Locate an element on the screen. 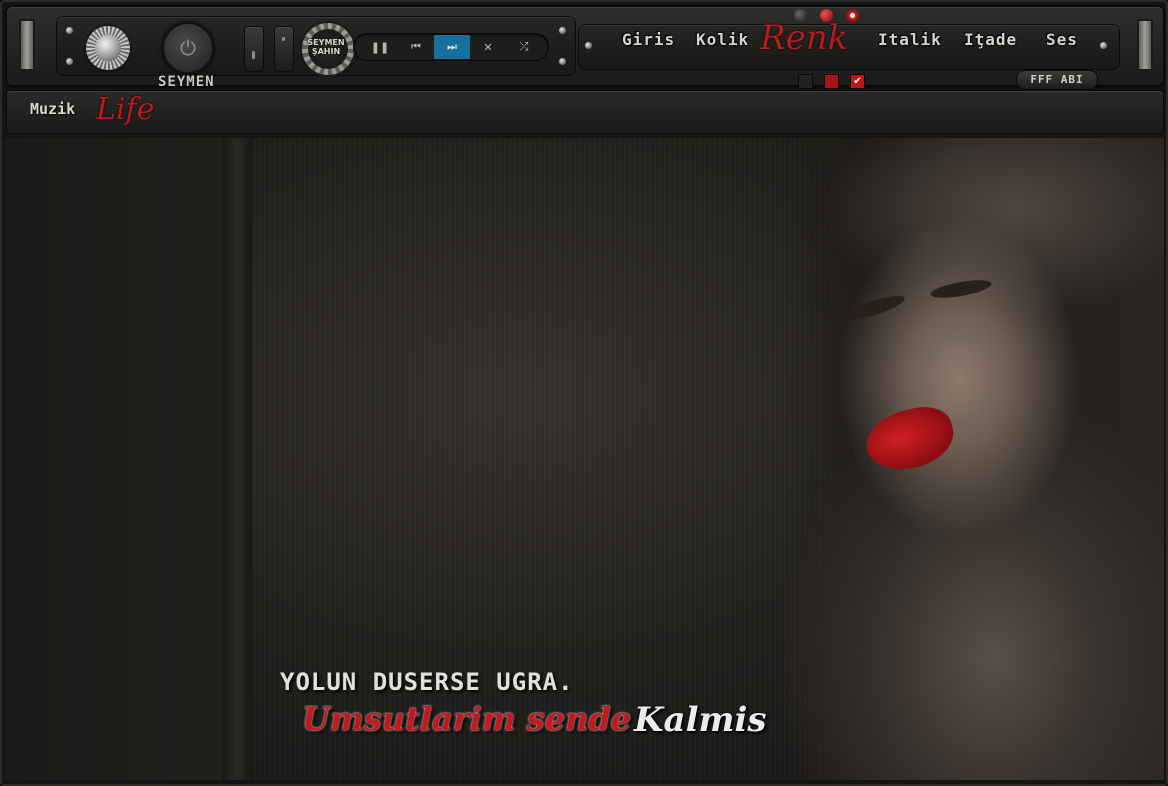  menu-item-italik: Italik is located at coordinates (910, 39).